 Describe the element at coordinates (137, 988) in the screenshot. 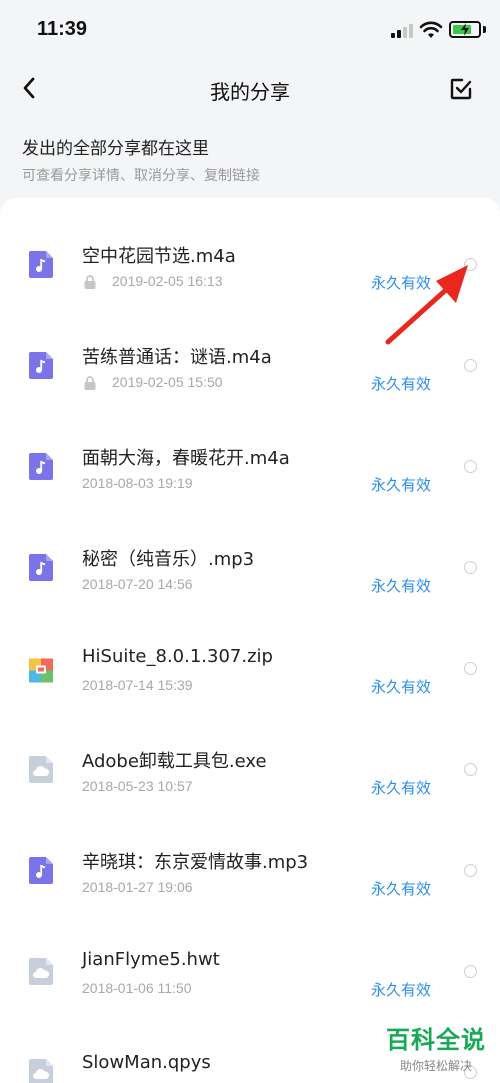

I see `share-date: 2018-01-06 11:50` at that location.